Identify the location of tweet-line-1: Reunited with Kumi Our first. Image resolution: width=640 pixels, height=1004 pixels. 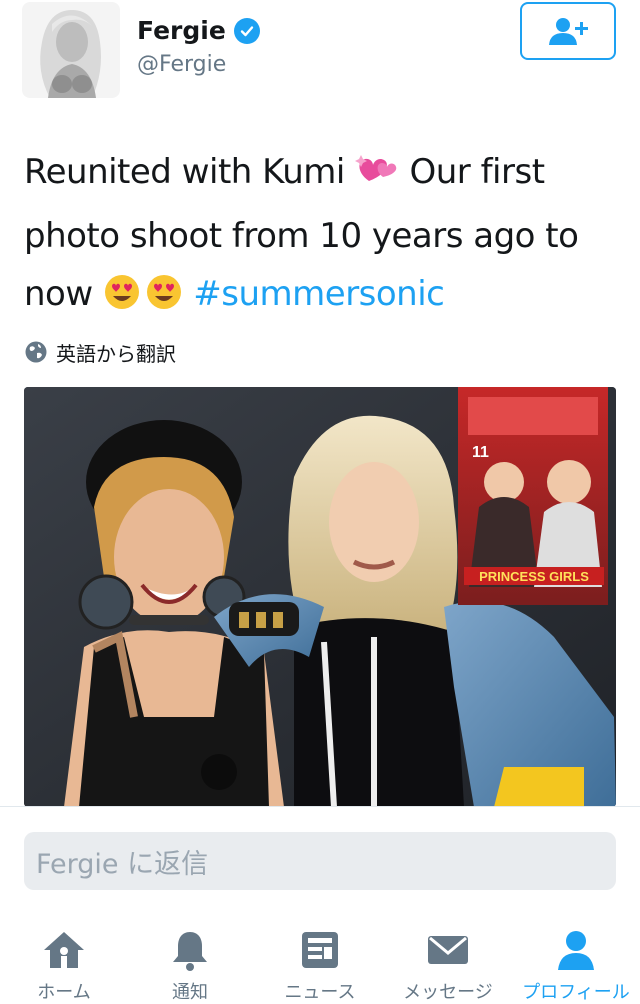
(324, 175).